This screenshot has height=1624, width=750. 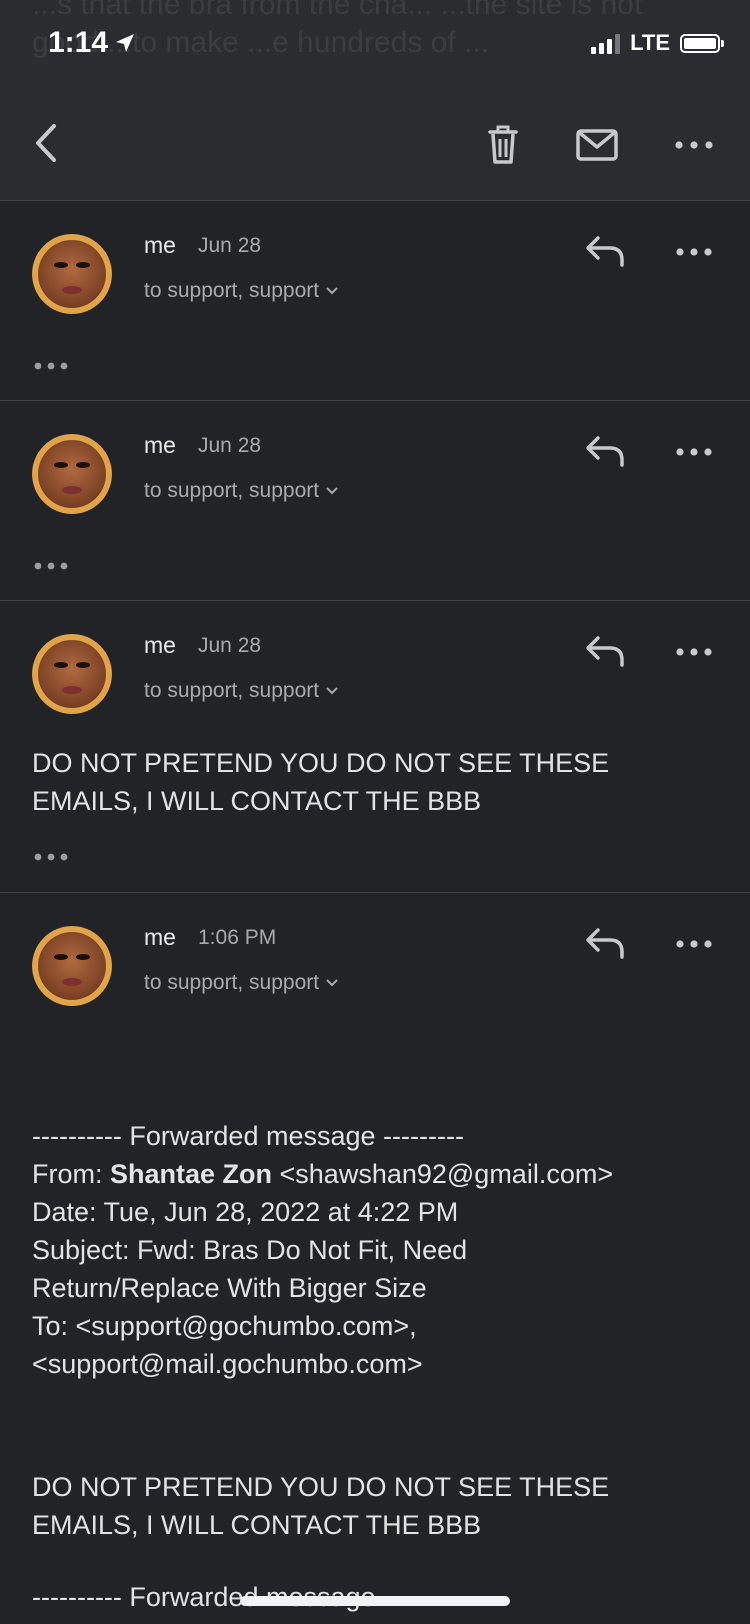 I want to click on network-type: LTE, so click(x=650, y=42).